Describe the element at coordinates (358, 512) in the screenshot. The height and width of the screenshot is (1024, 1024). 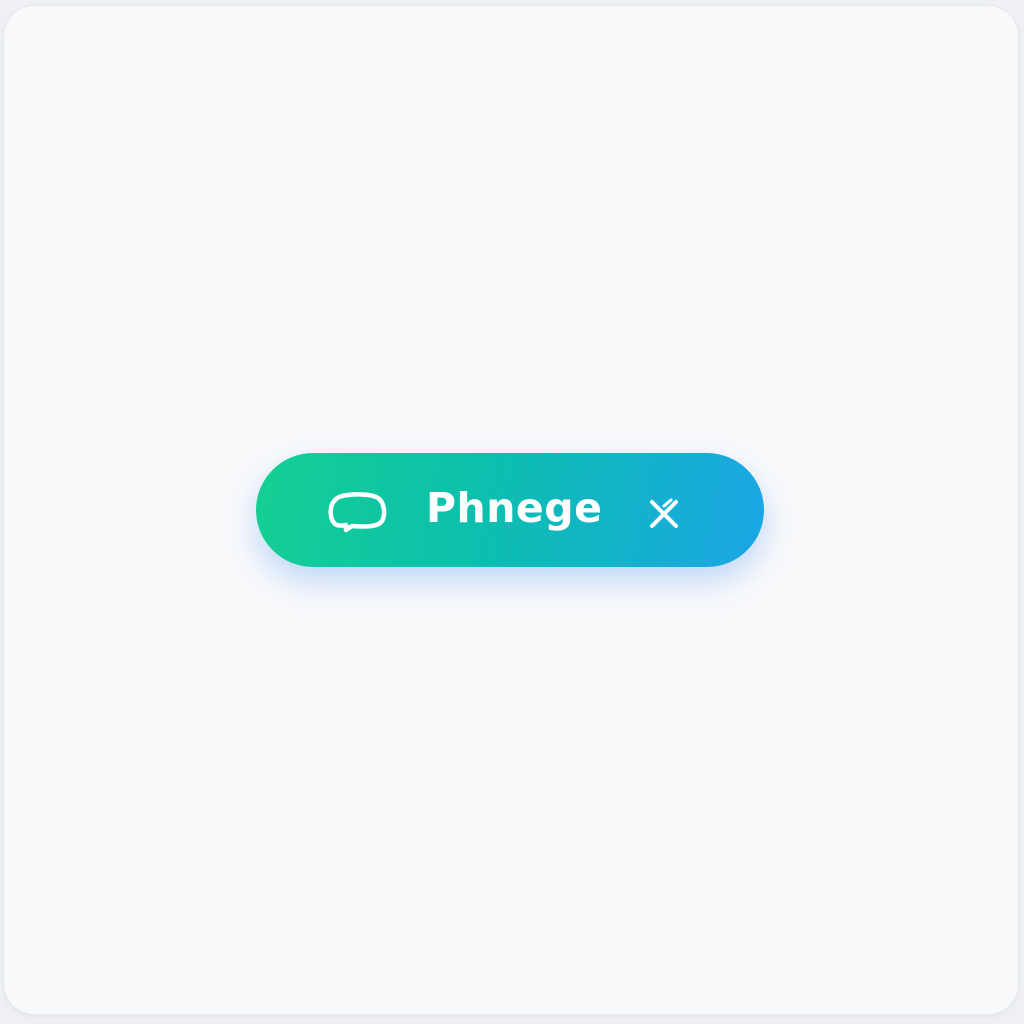
I see `chat-bubble-icon` at that location.